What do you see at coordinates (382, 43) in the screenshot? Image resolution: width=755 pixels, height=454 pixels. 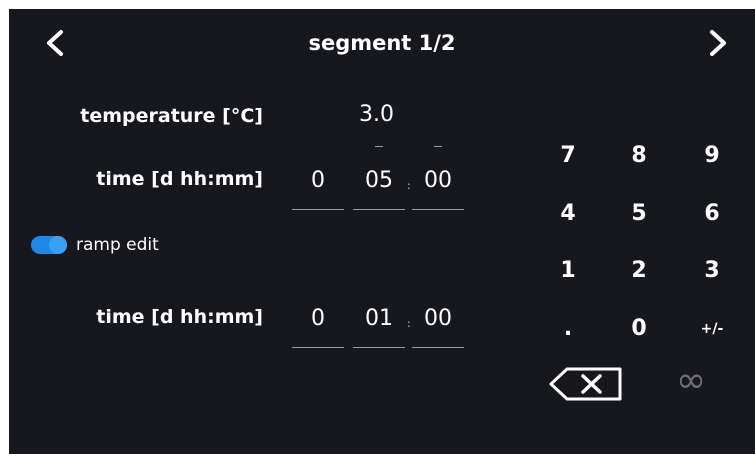 I see `page-title: segment 1/2` at bounding box center [382, 43].